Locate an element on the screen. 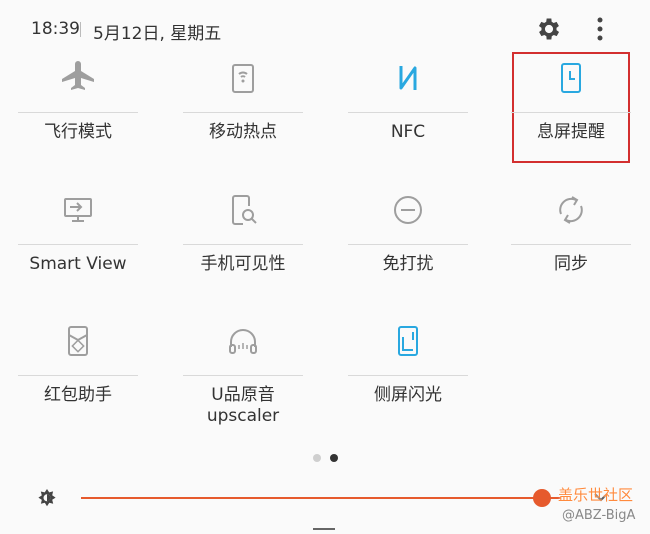 This screenshot has width=650, height=534. red-envelope-icon is located at coordinates (78, 341).